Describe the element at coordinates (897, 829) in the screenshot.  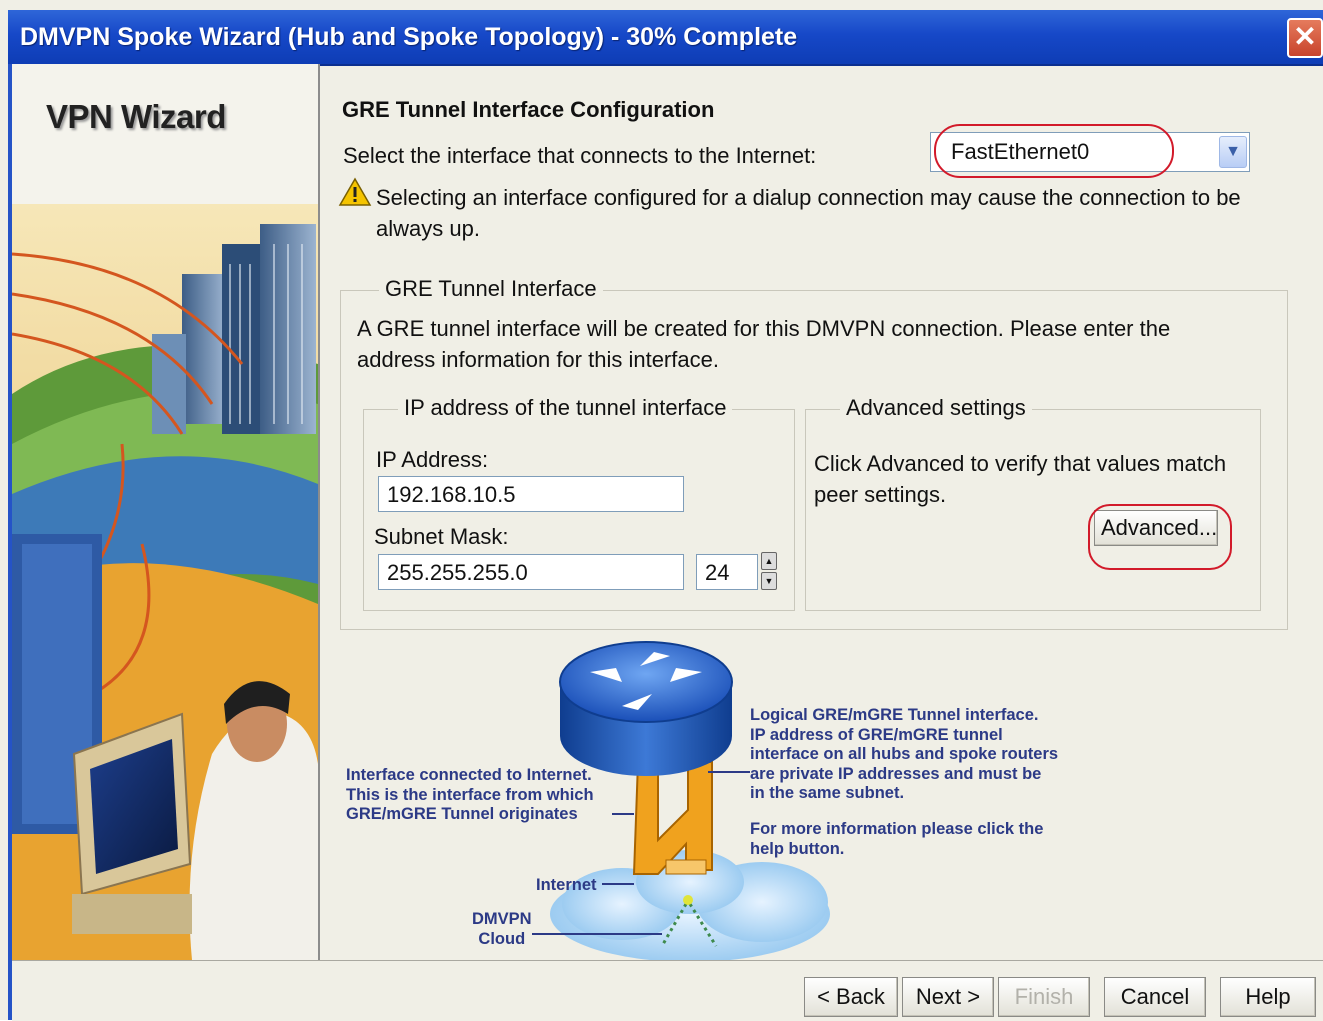
I see `help-callout-line: For more information please click the` at that location.